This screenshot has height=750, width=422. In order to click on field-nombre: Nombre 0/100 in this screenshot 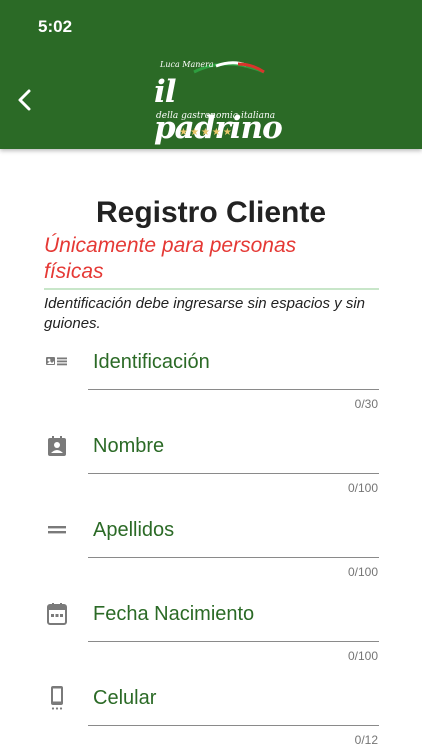, I will do `click(211, 476)`.